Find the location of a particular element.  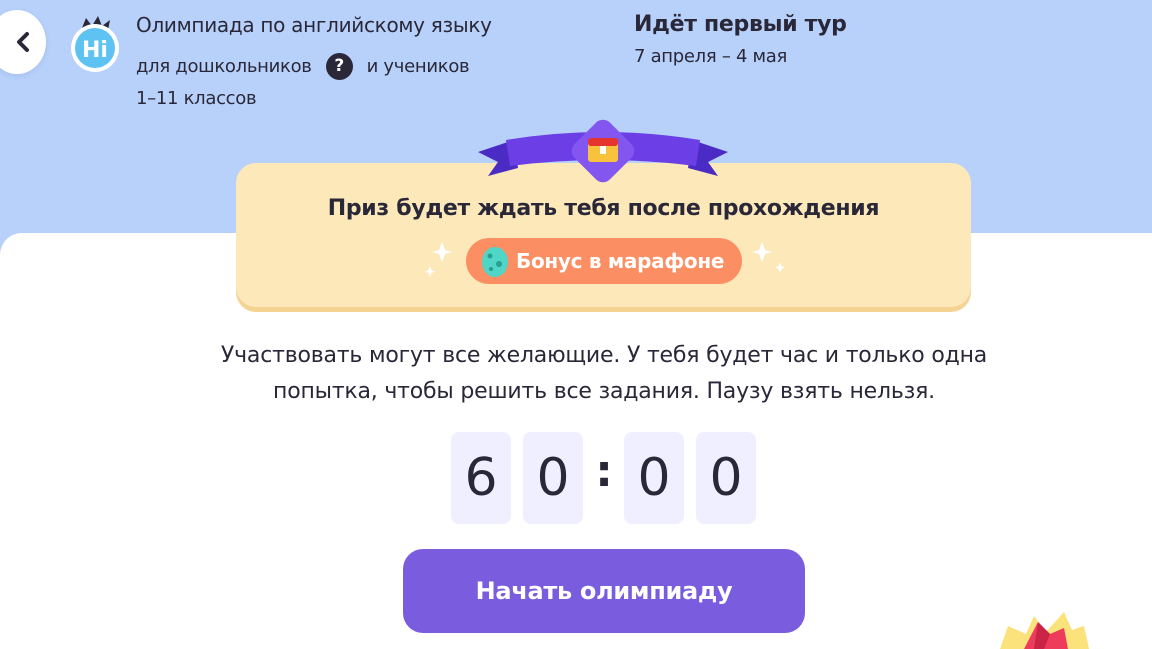

bonus-label: Бонус в марафоне is located at coordinates (620, 261).